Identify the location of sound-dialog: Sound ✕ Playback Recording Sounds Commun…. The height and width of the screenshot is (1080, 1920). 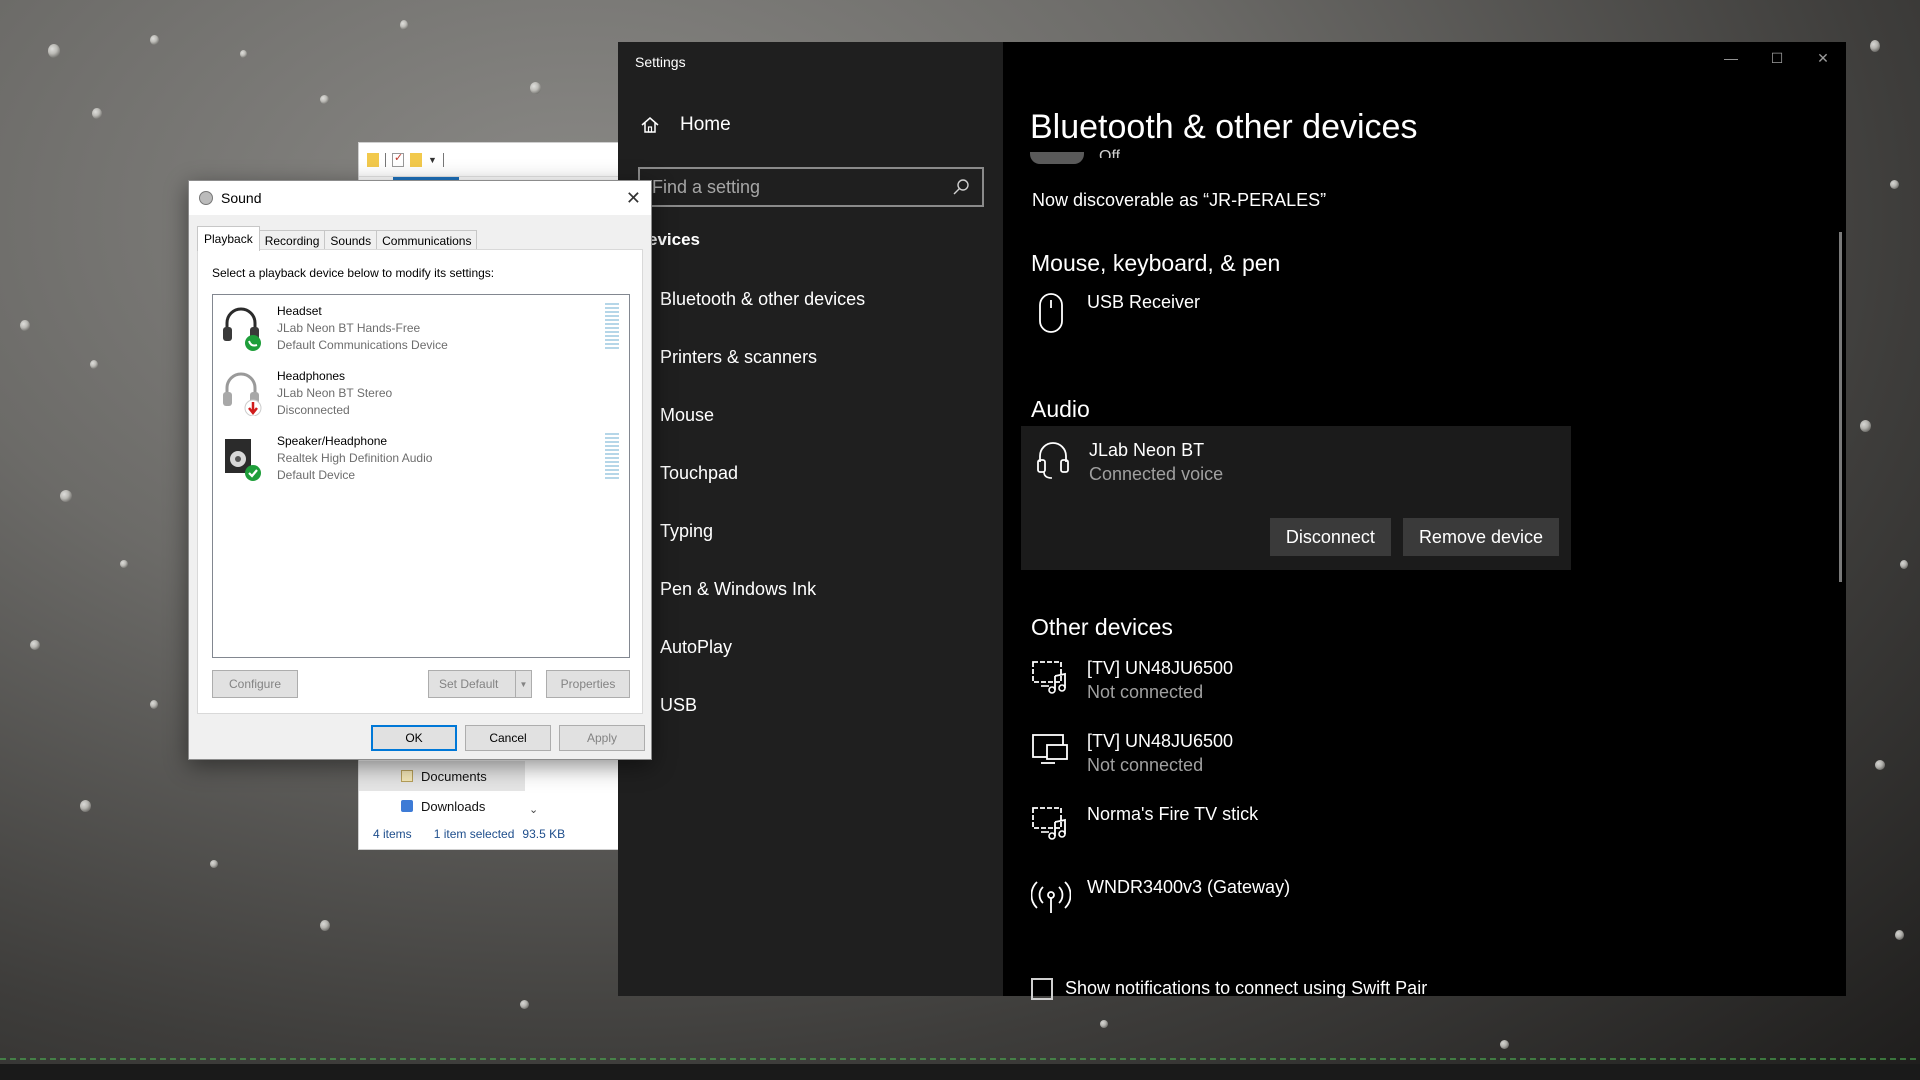
(420, 470).